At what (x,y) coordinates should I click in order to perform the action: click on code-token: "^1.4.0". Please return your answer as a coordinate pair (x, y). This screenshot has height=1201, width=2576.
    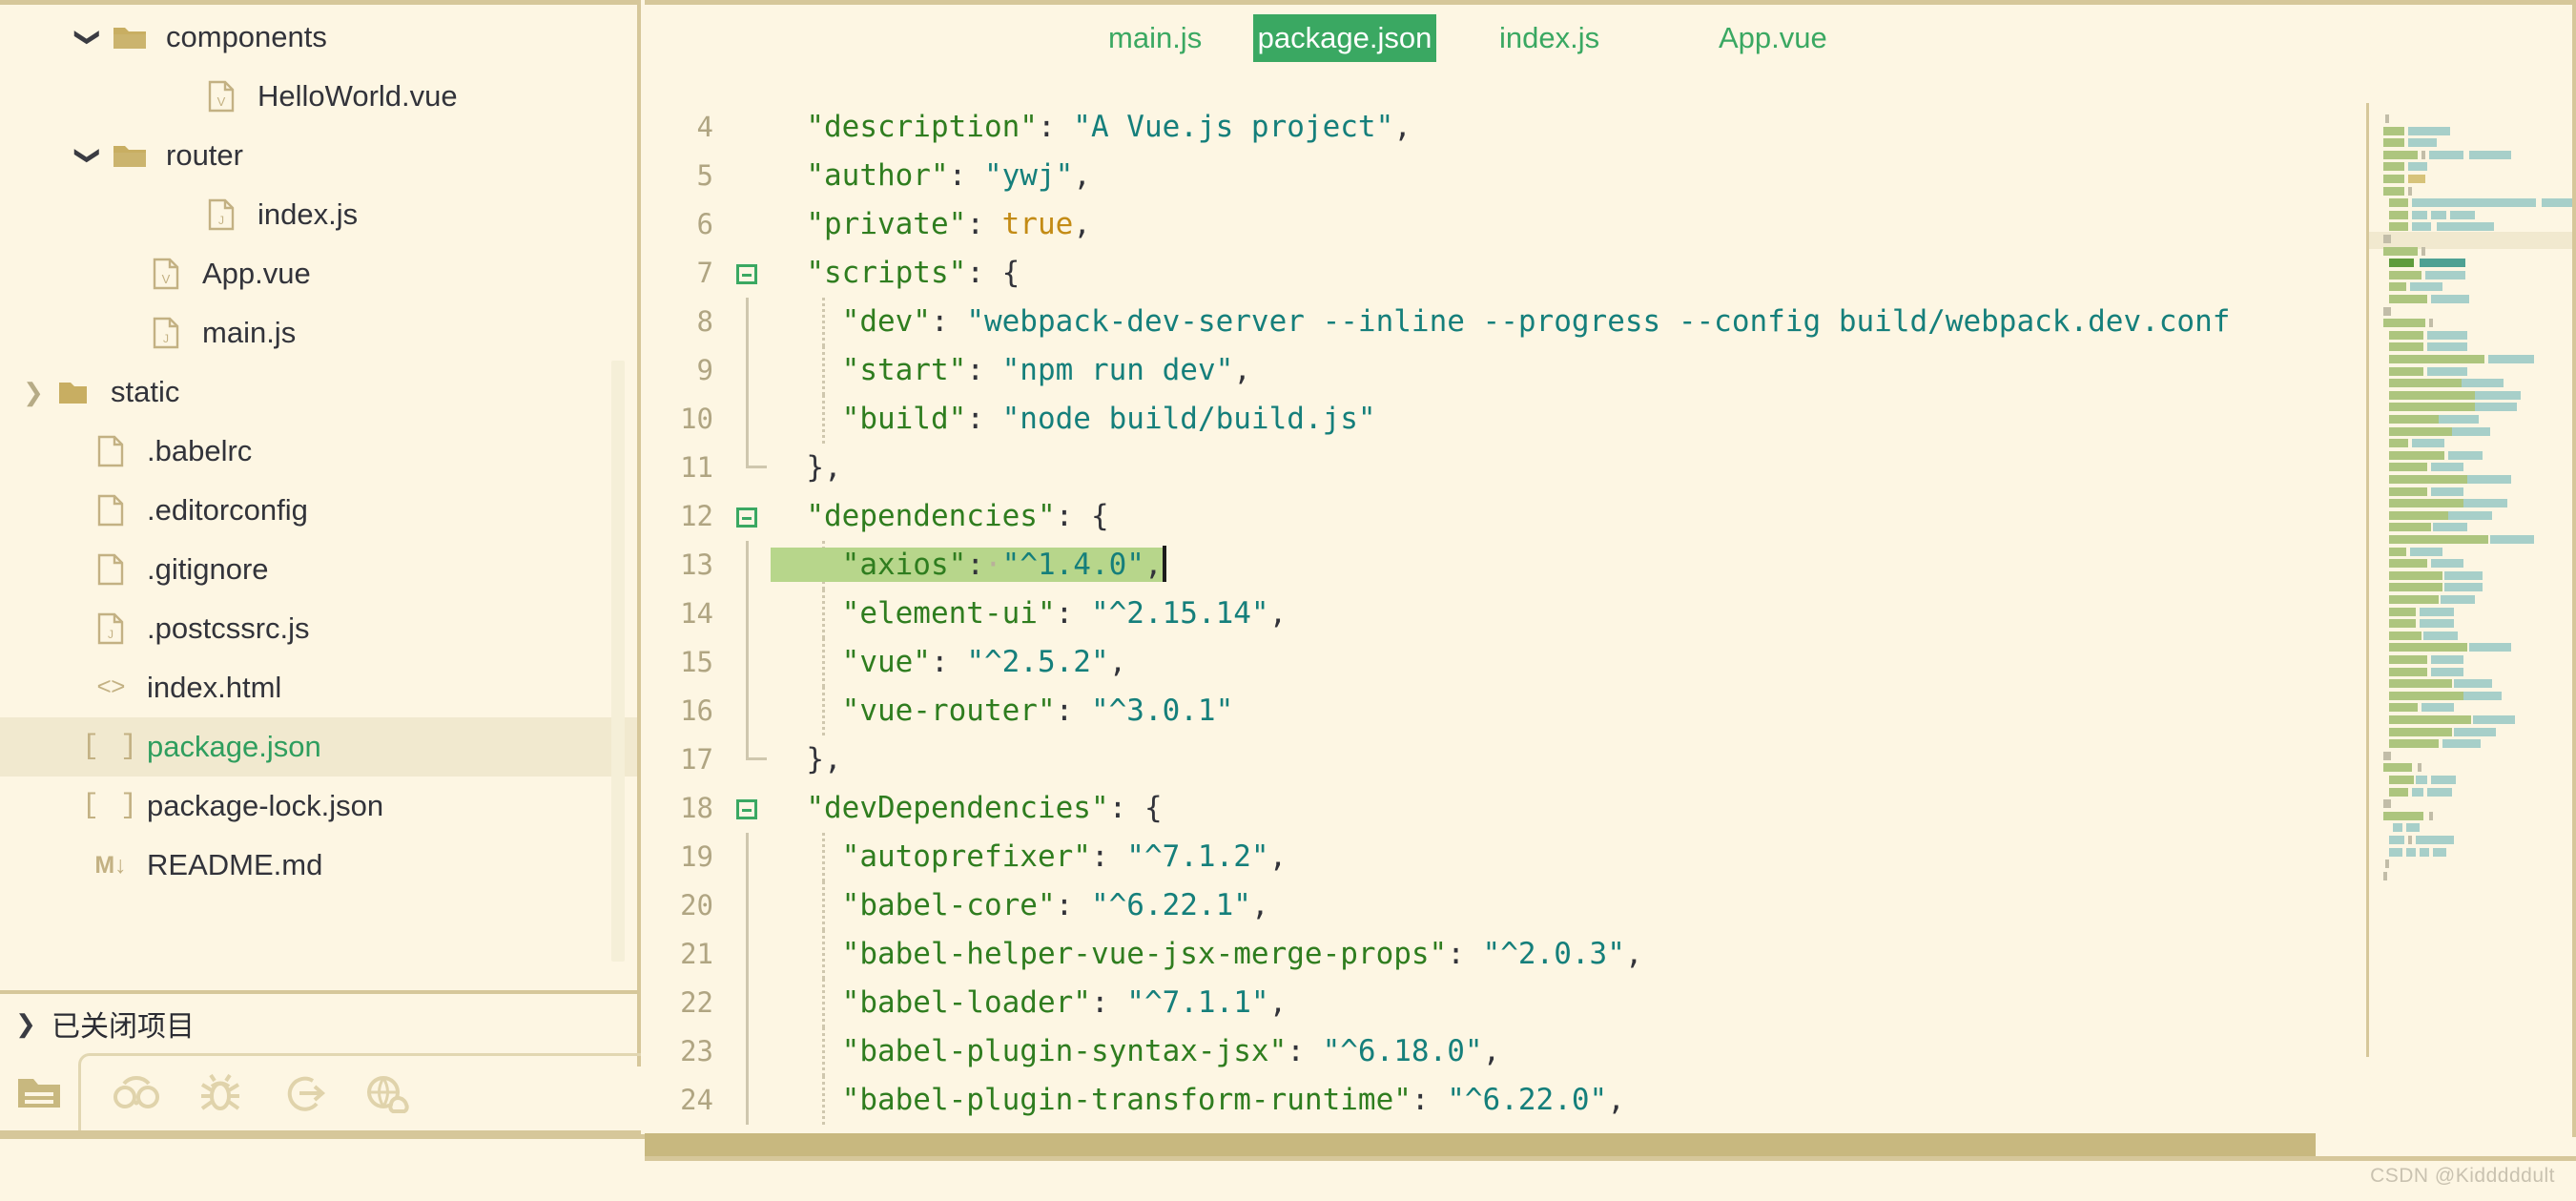
    Looking at the image, I should click on (1072, 565).